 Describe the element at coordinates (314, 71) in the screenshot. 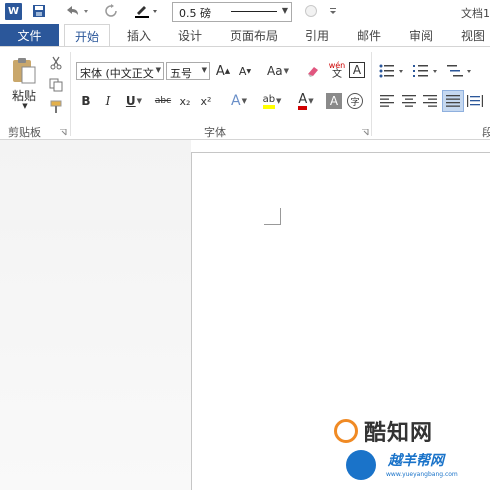

I see `clear-formatting-icon` at that location.